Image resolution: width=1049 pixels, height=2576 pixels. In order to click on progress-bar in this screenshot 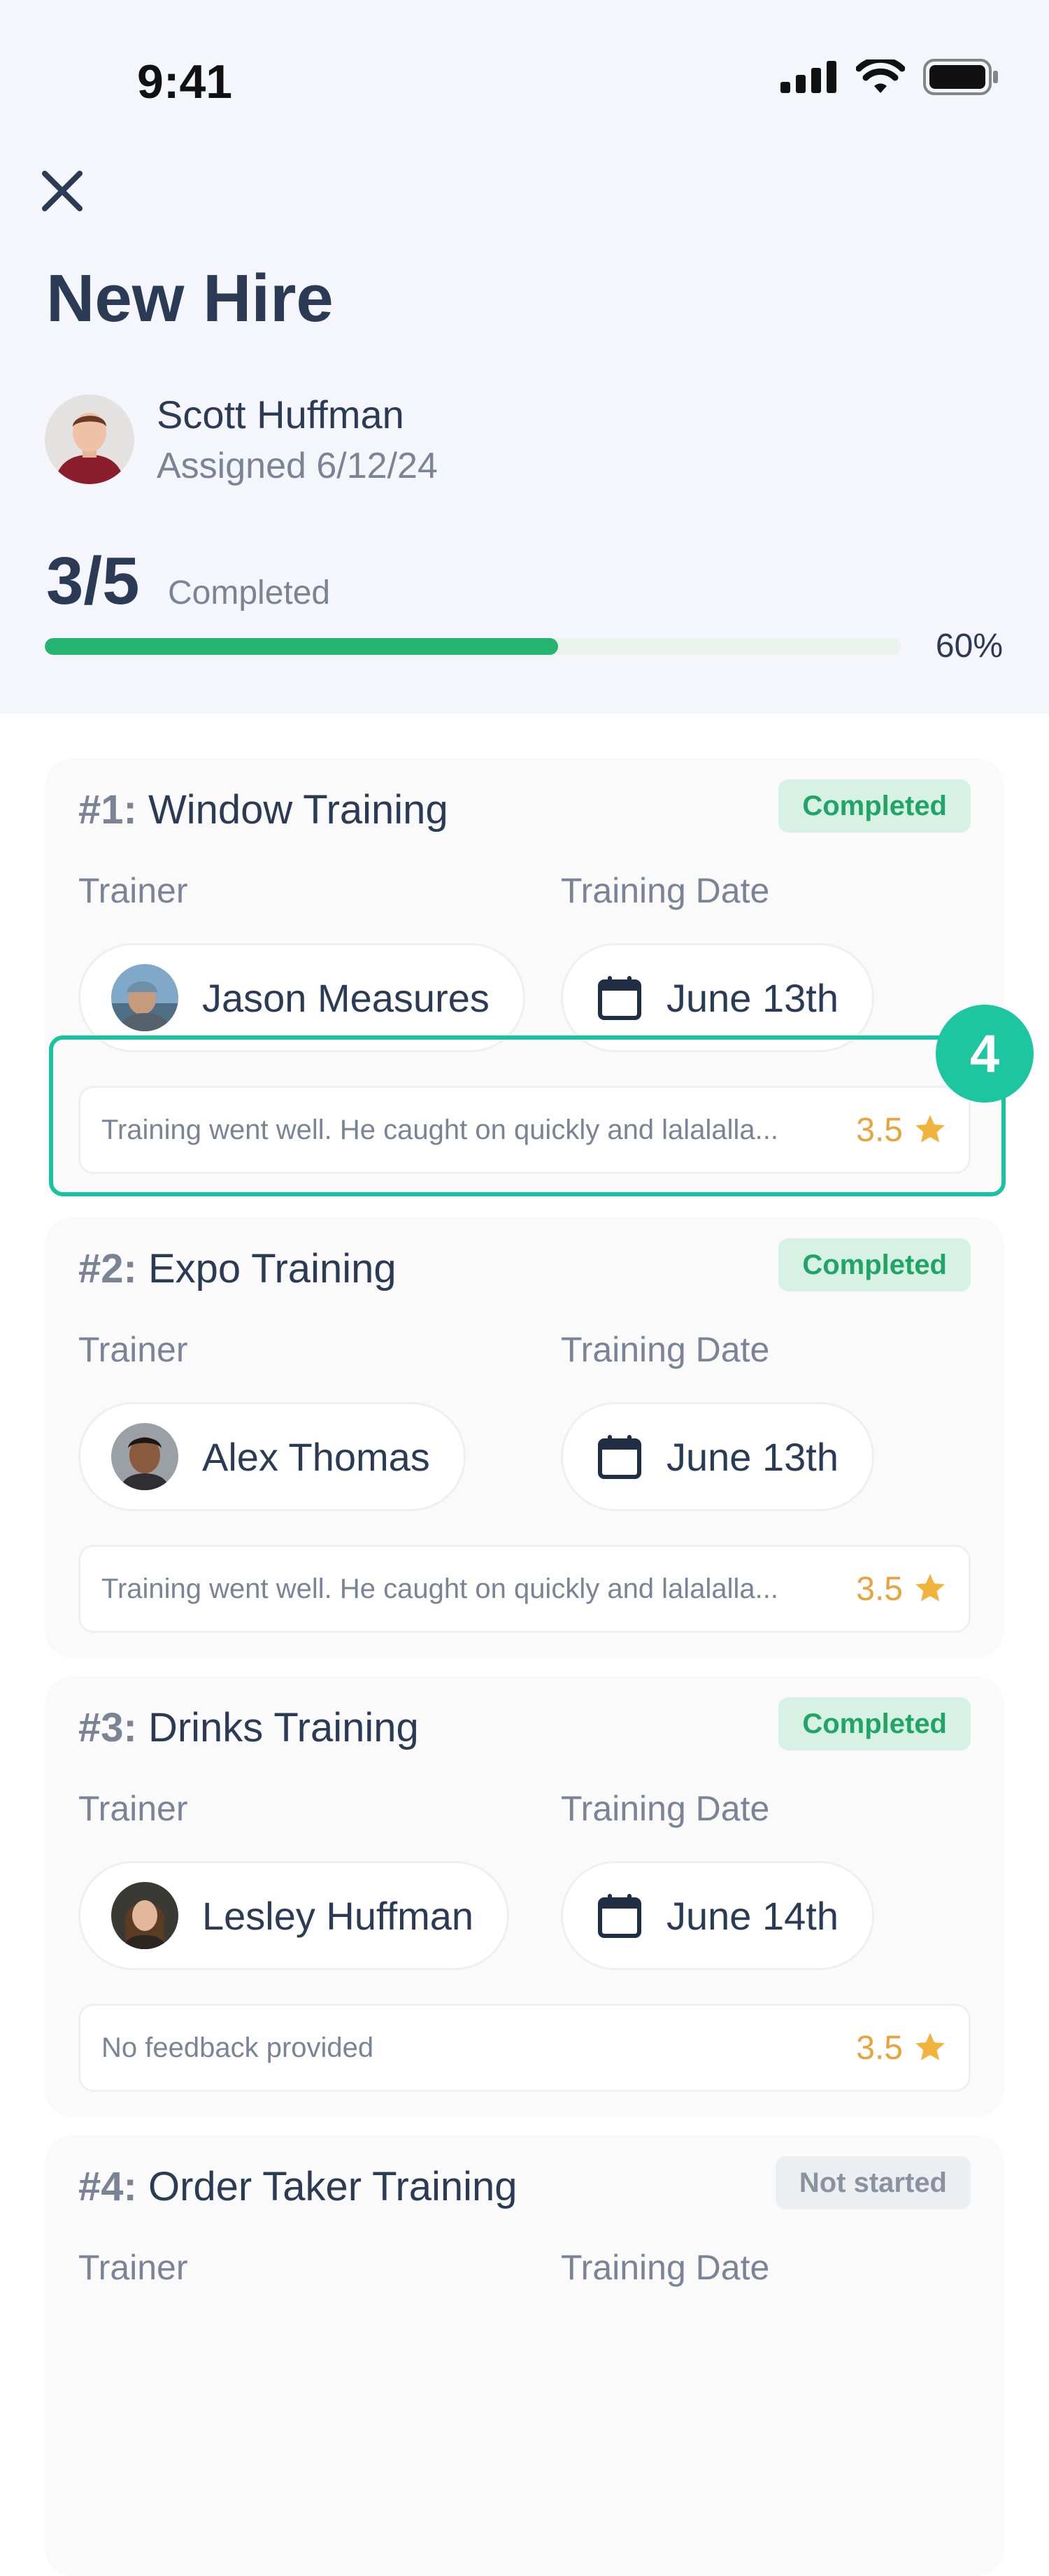, I will do `click(473, 646)`.